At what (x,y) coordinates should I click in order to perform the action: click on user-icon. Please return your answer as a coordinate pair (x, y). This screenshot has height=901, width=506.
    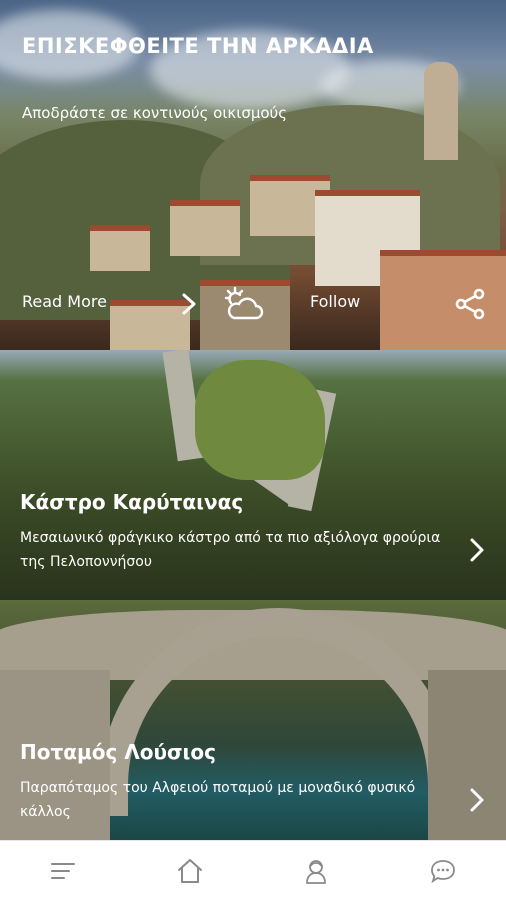
    Looking at the image, I should click on (316, 871).